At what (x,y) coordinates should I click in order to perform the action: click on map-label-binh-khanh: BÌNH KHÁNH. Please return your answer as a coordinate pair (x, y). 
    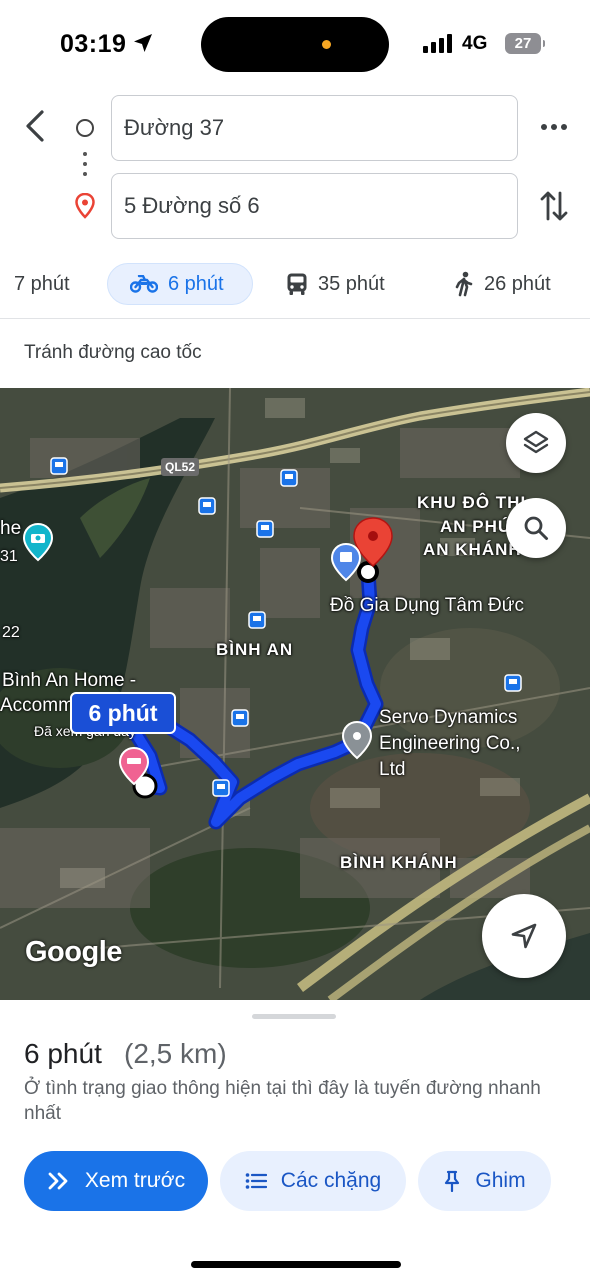
    Looking at the image, I should click on (399, 862).